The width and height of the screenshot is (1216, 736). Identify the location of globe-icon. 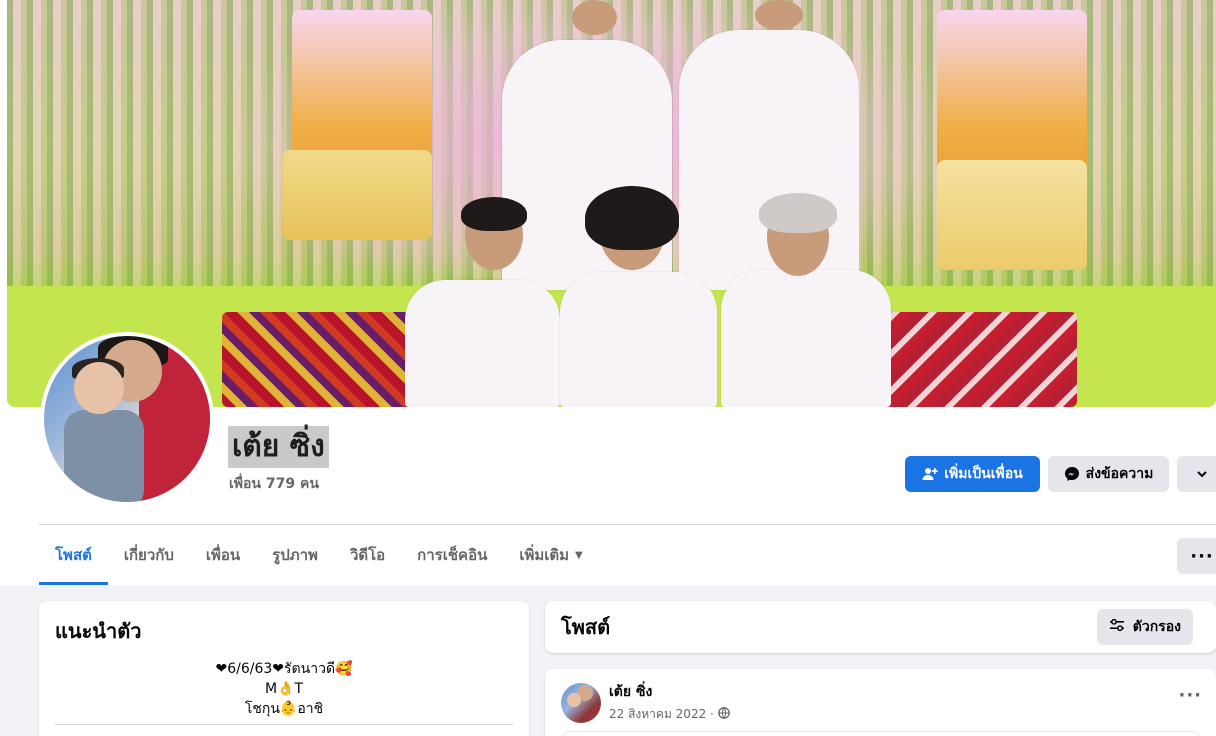
(723, 714).